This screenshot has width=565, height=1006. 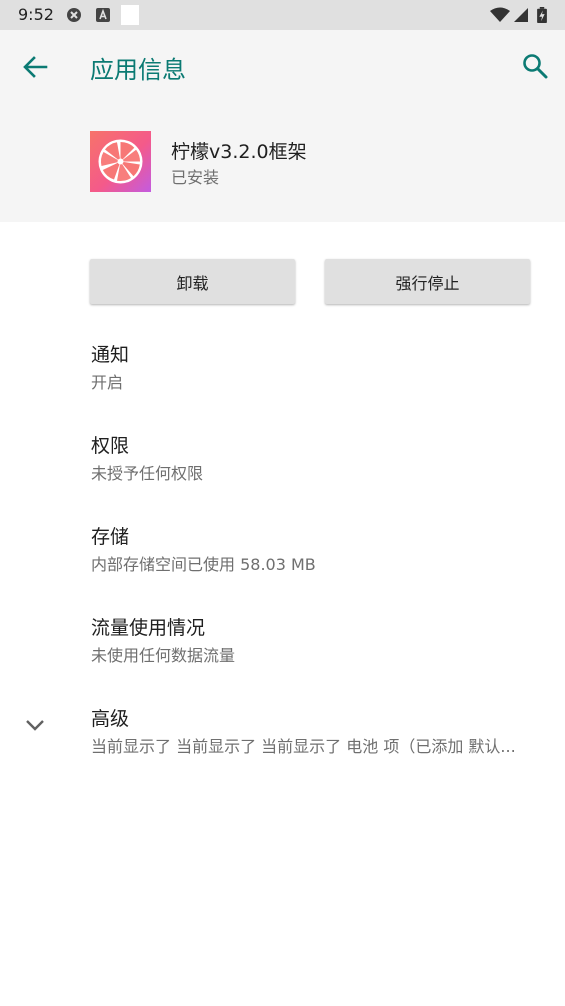 I want to click on pref-summary: 未授予任何权限, so click(x=147, y=473).